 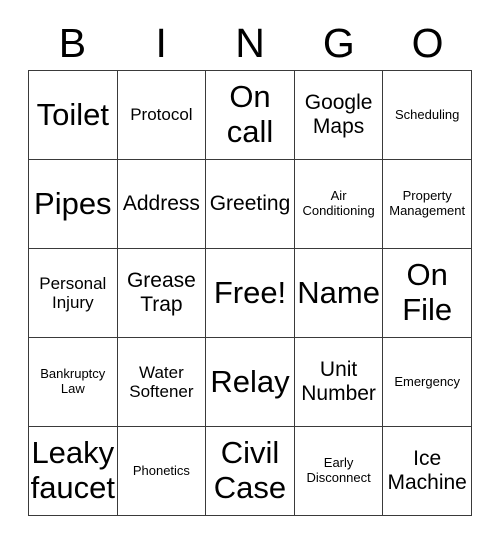 I want to click on bingo-header-letter-g: G, so click(x=338, y=42).